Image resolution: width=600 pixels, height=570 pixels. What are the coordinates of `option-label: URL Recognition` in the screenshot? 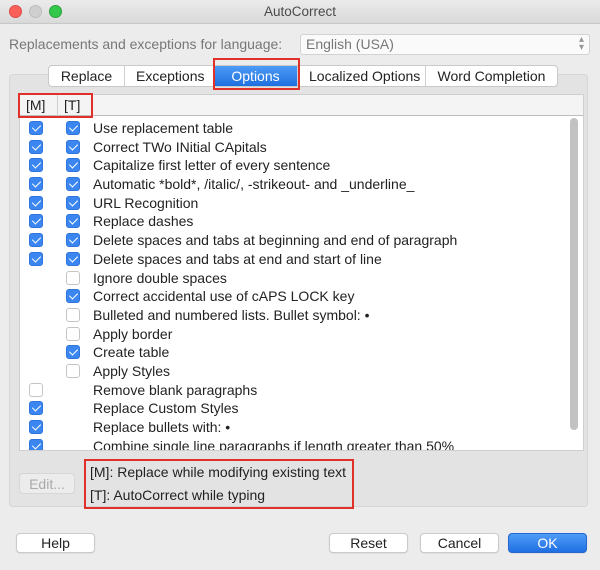 It's located at (146, 202).